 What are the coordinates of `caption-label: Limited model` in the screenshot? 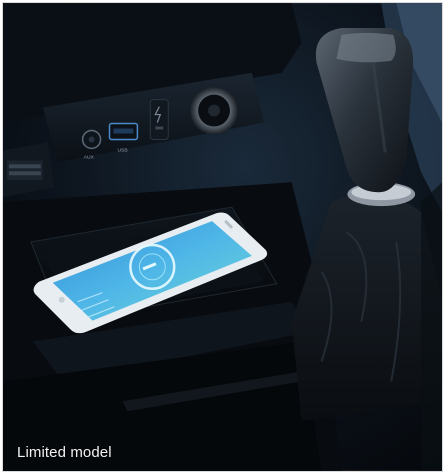 It's located at (64, 452).